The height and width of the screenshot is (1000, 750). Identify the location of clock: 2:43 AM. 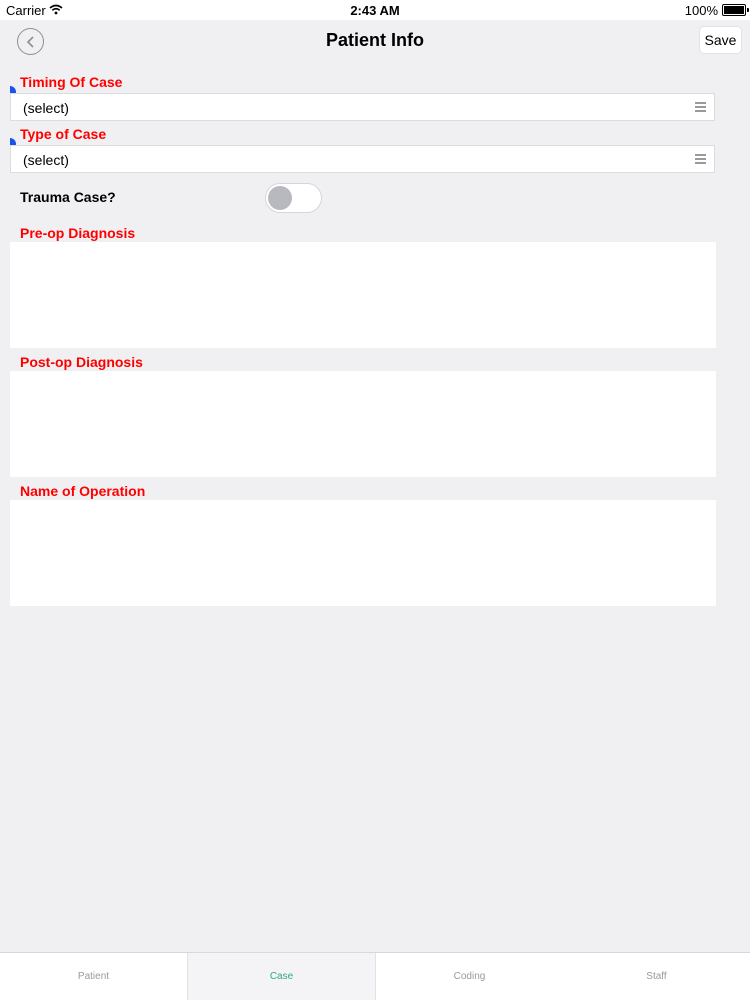
(375, 10).